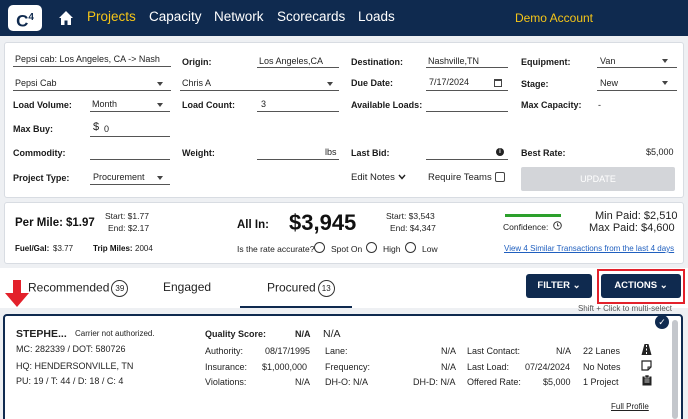 This screenshot has height=419, width=688. What do you see at coordinates (196, 83) in the screenshot?
I see `owner-select: Chris A` at bounding box center [196, 83].